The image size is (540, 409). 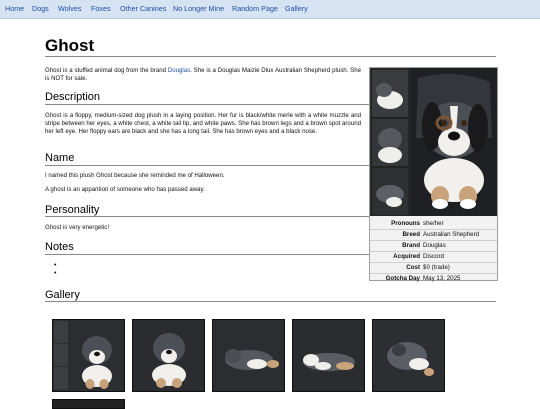 I want to click on info-row-acquired: Acquired Discord, so click(x=433, y=257).